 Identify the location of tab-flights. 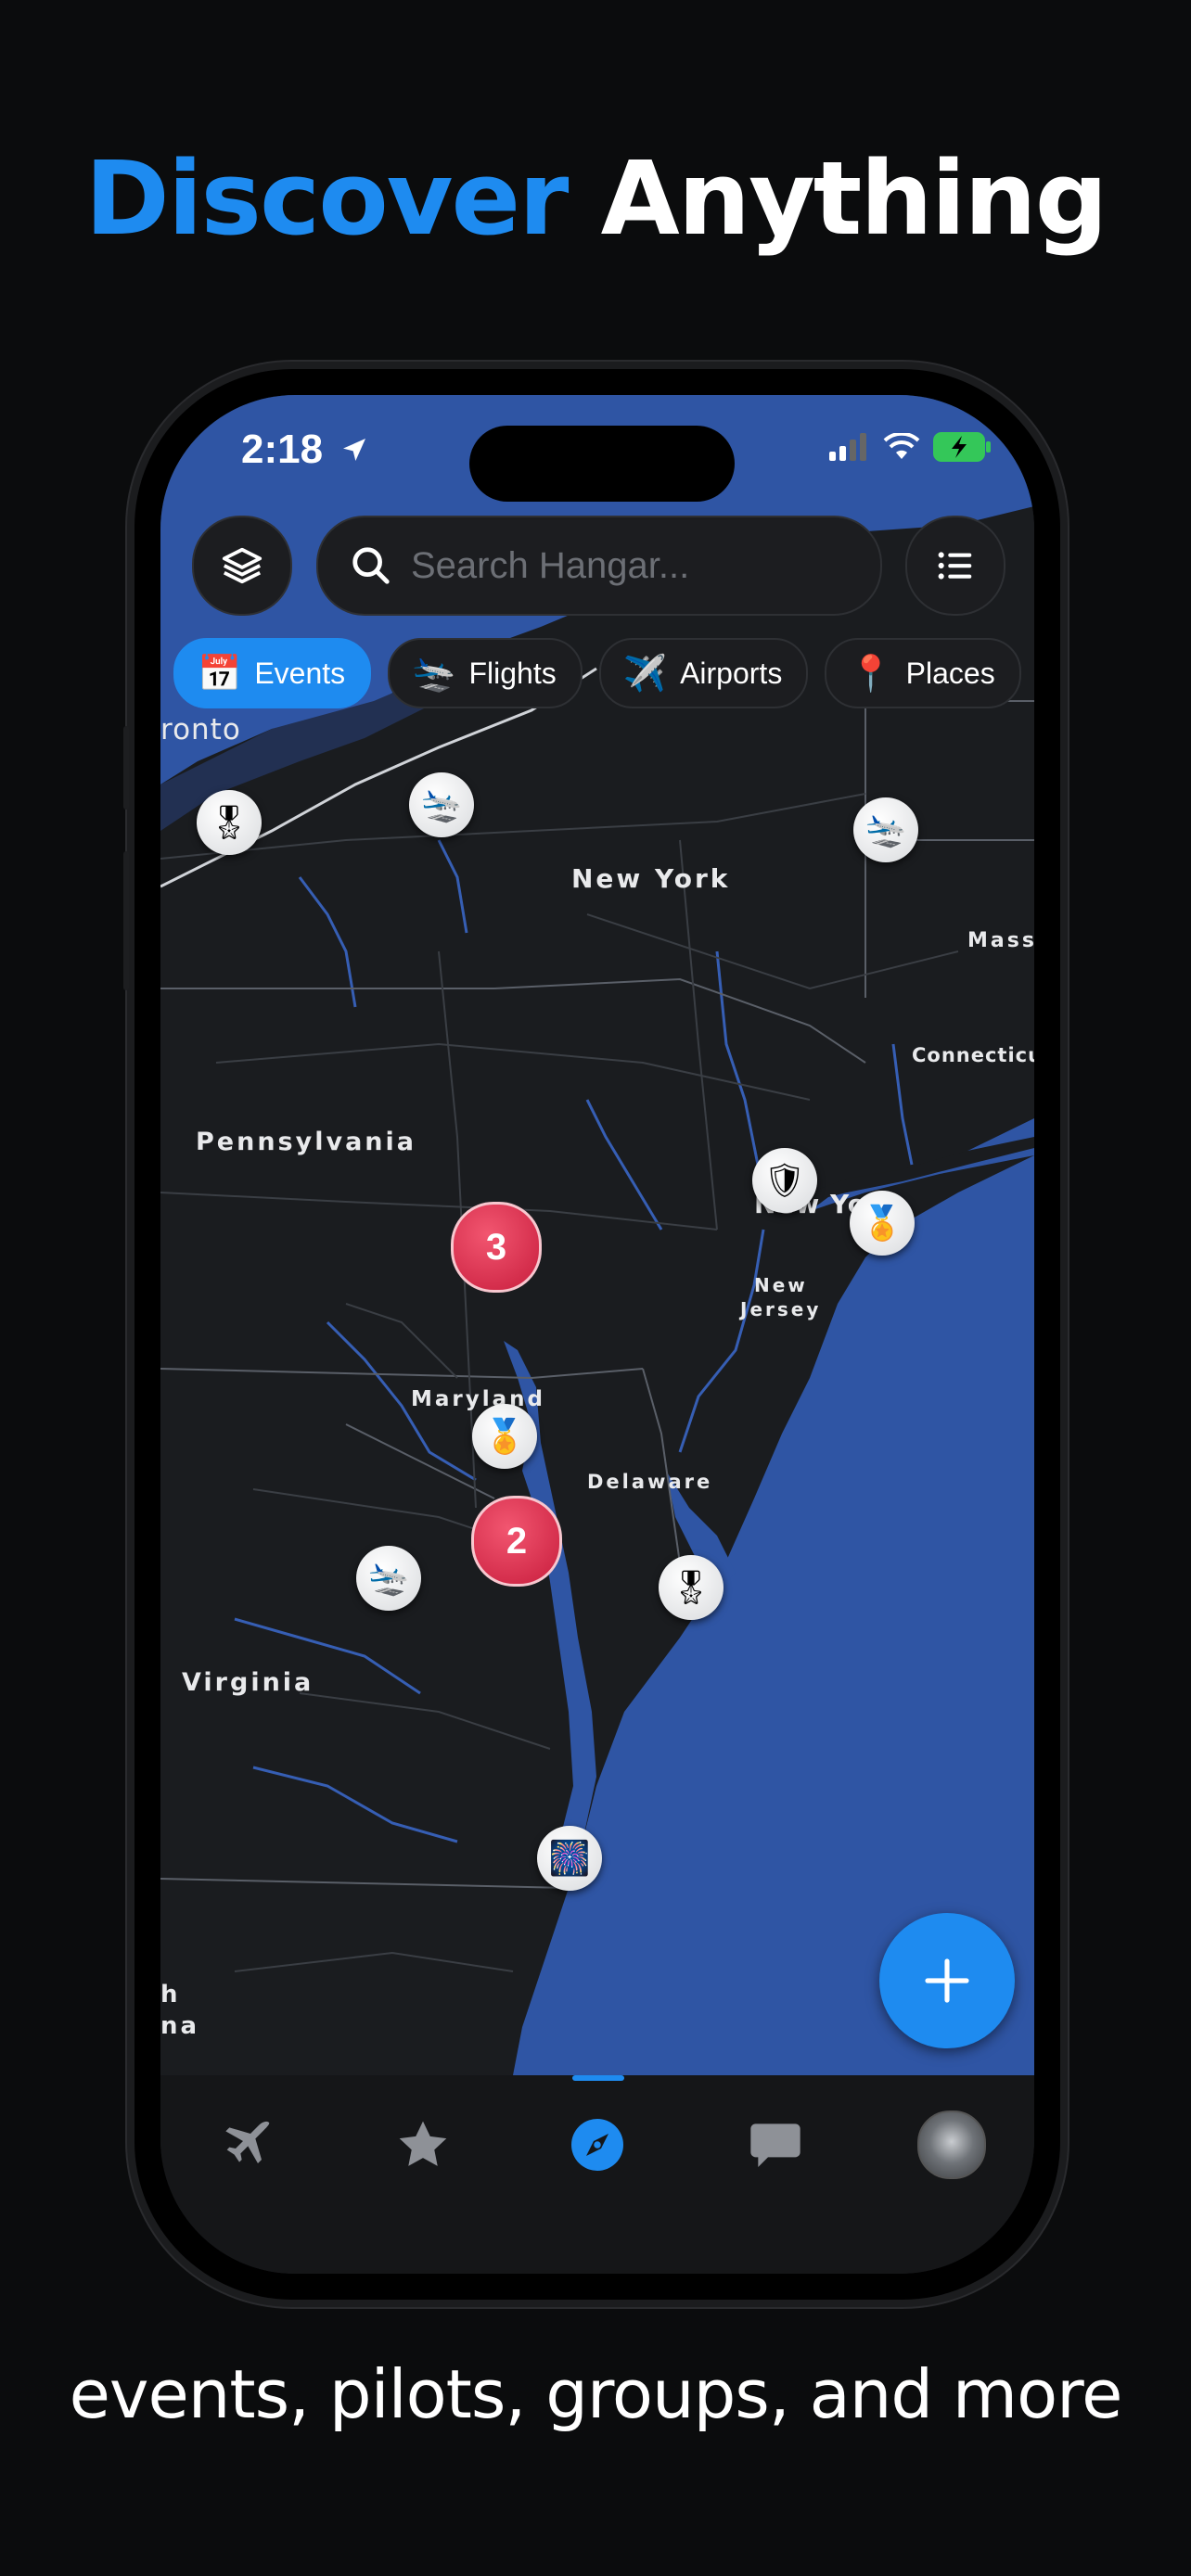
(247, 2145).